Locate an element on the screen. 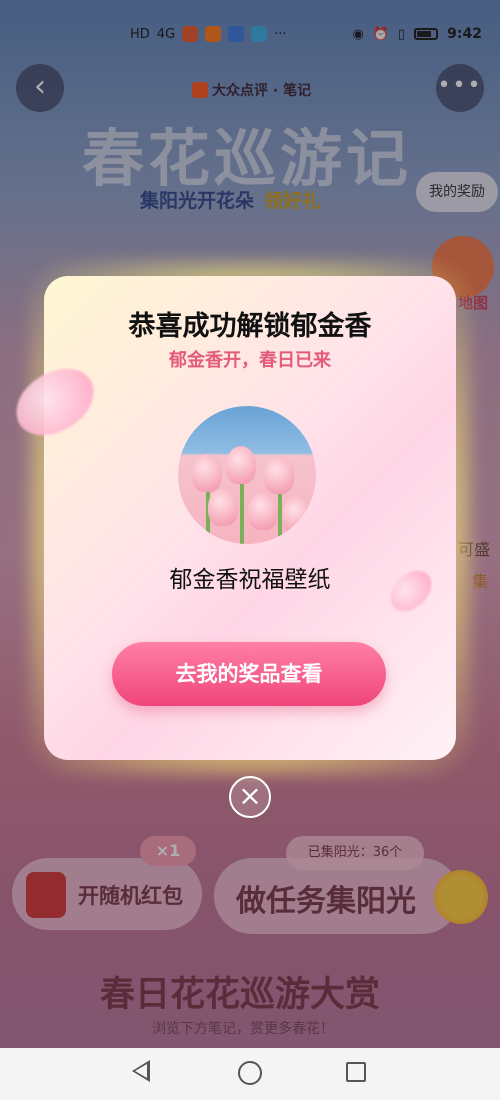  nav-recents-icon is located at coordinates (356, 1072).